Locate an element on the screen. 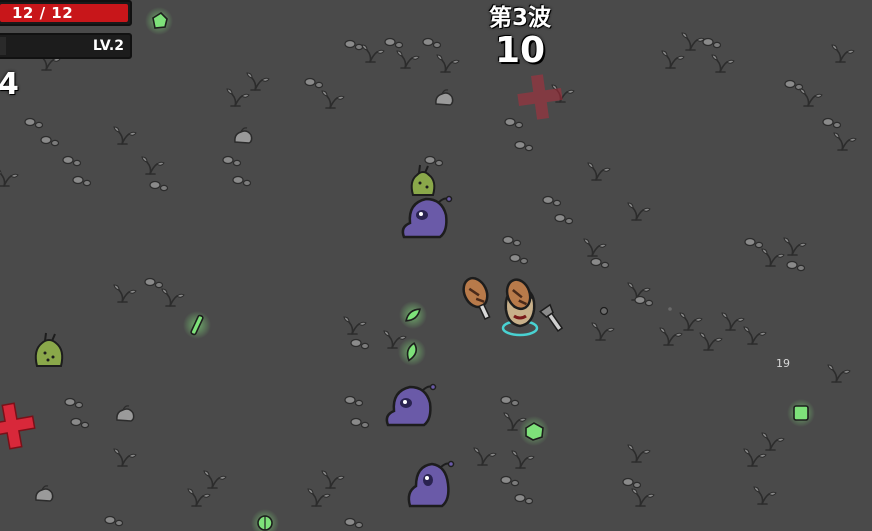 The image size is (872, 531). experience-bar: LV.2 is located at coordinates (66, 46).